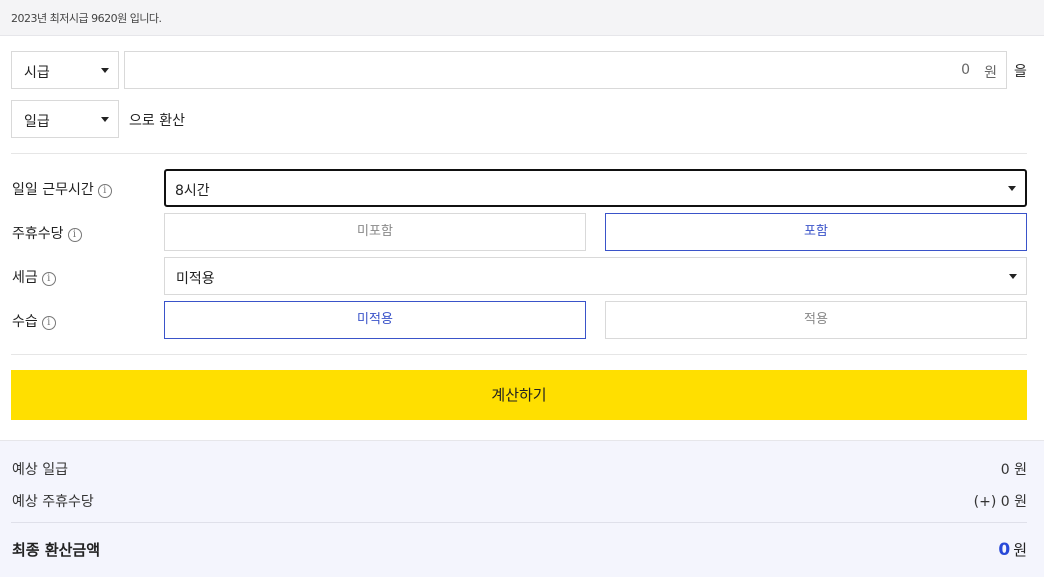 This screenshot has height=577, width=1044. Describe the element at coordinates (1004, 550) in the screenshot. I see `final-amount-value: 0` at that location.